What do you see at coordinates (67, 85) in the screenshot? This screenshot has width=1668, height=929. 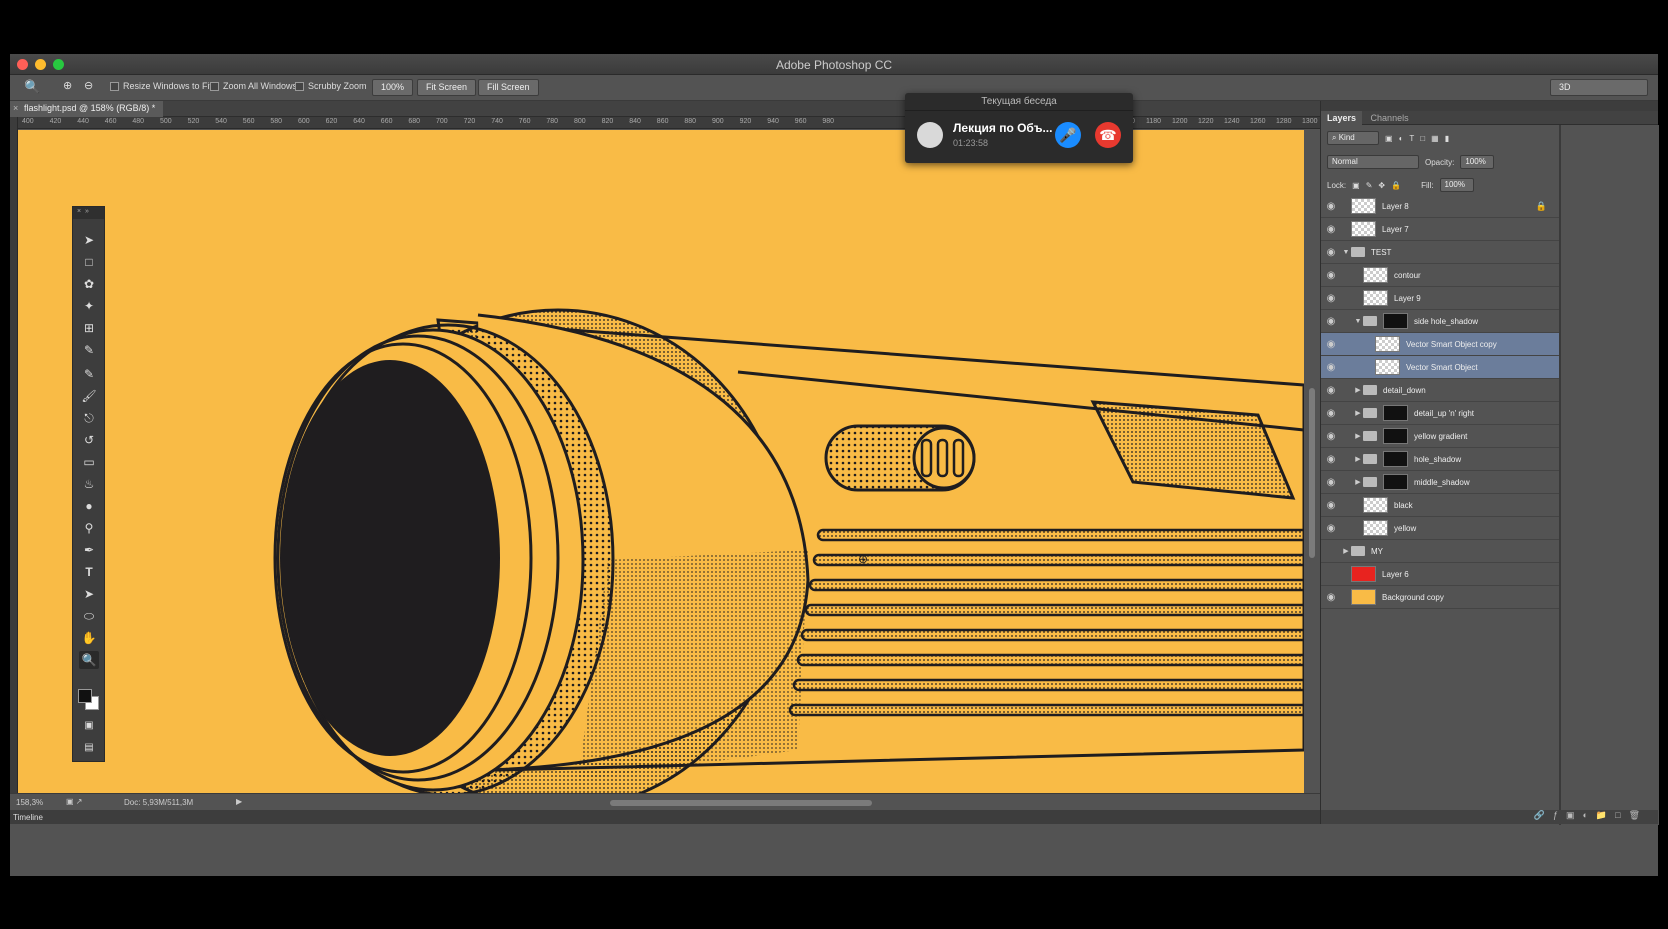 I see `zoom-in-icon: ⊕` at bounding box center [67, 85].